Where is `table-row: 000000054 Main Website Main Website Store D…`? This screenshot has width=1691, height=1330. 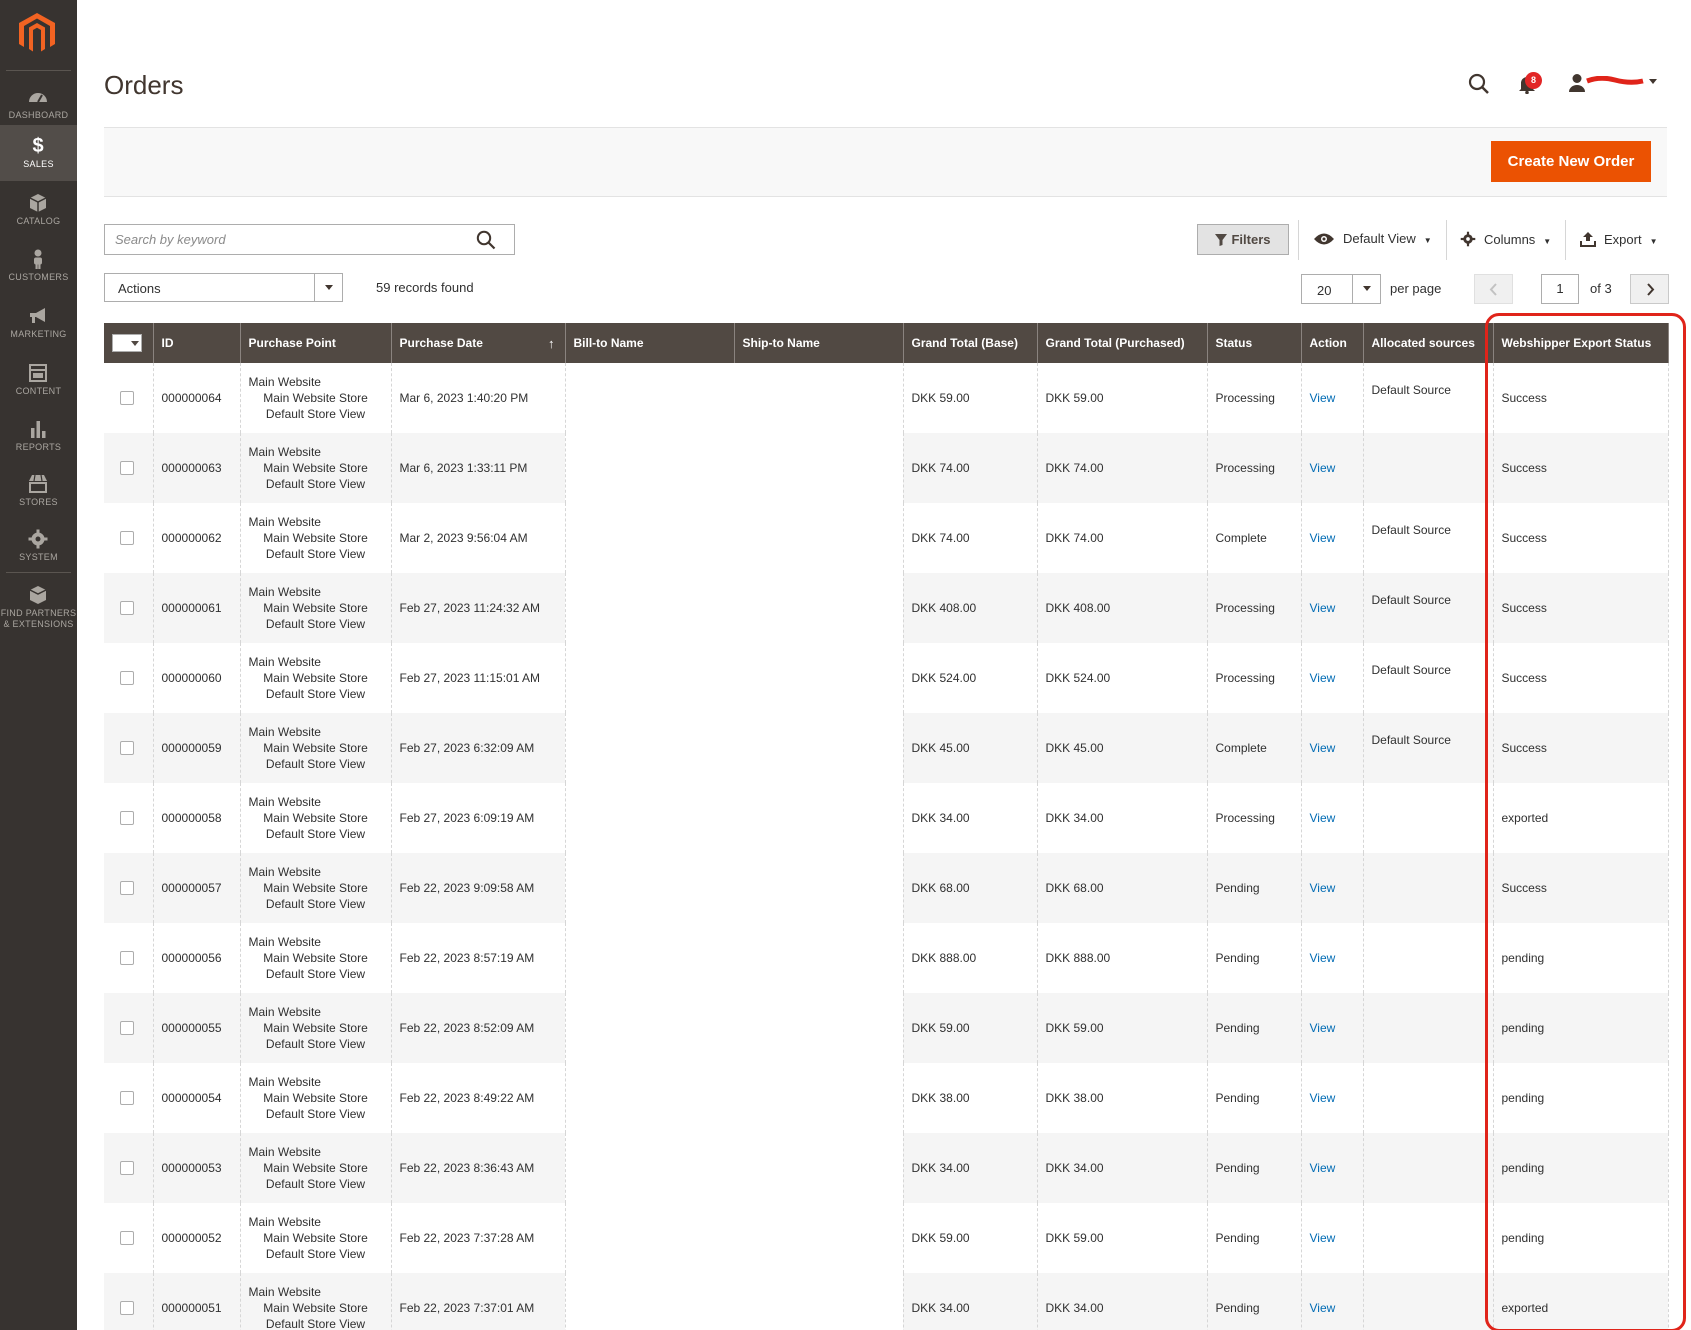
table-row: 000000054 Main Website Main Website Store D… is located at coordinates (886, 1098).